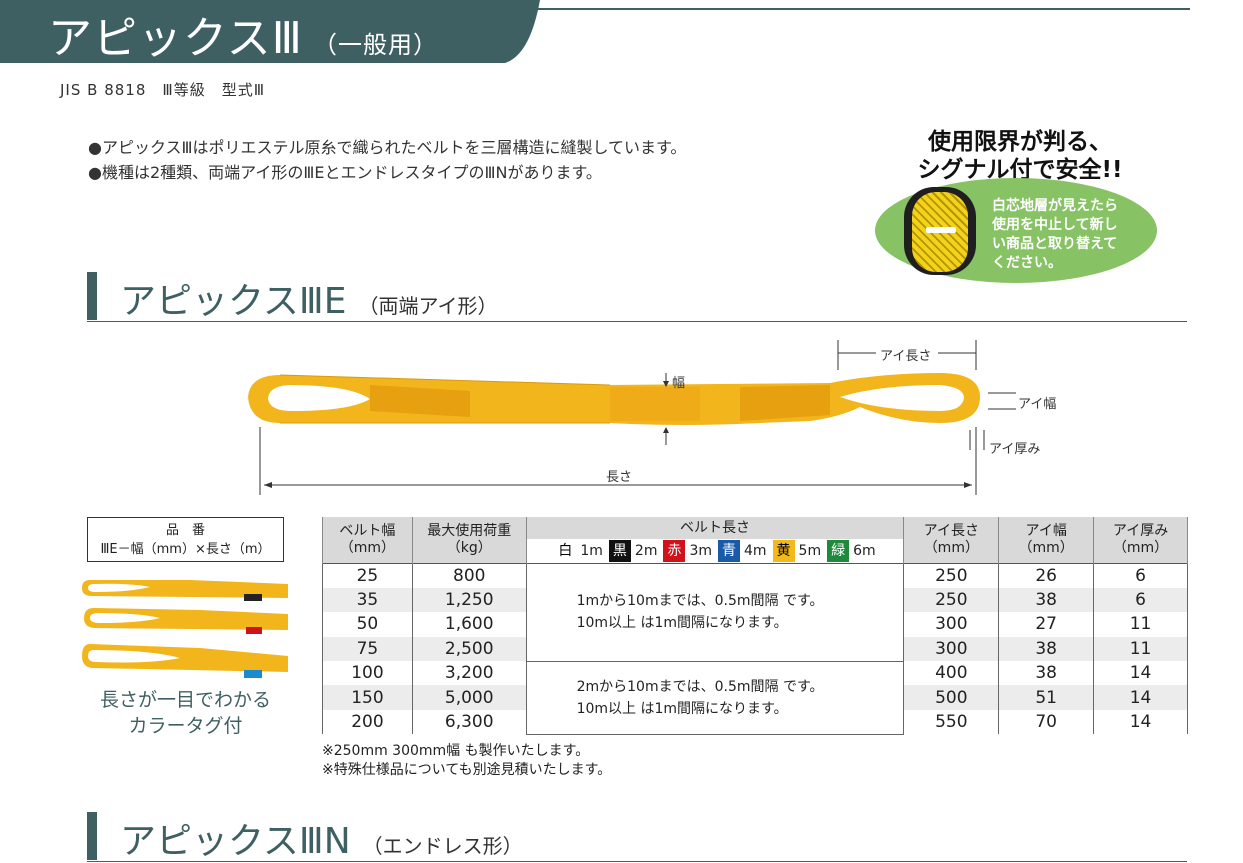 The width and height of the screenshot is (1243, 863). What do you see at coordinates (646, 550) in the screenshot?
I see `color-length: 2m` at bounding box center [646, 550].